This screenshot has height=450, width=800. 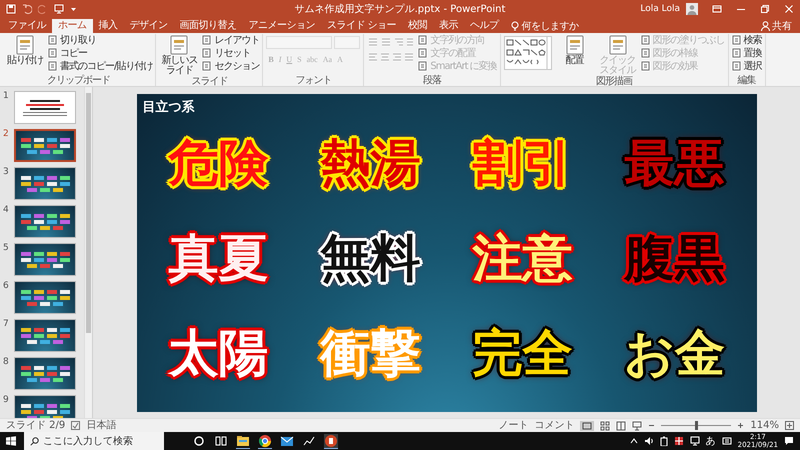 What do you see at coordinates (664, 441) in the screenshot?
I see `battery-icon` at bounding box center [664, 441].